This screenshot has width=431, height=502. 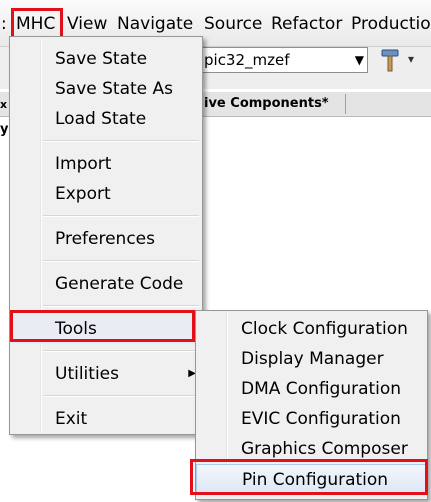 What do you see at coordinates (87, 374) in the screenshot?
I see `menu-item-utilities-label: Utilities` at bounding box center [87, 374].